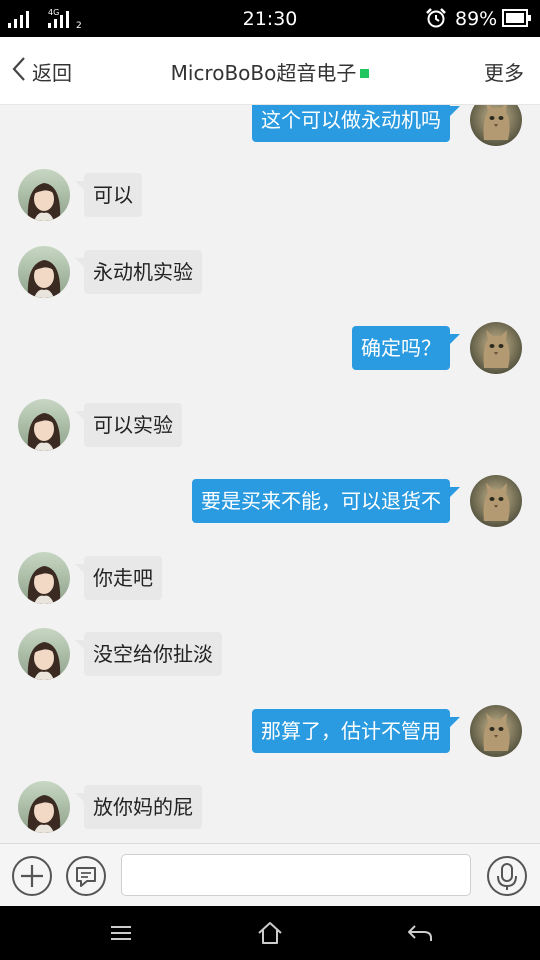 Image resolution: width=540 pixels, height=960 pixels. Describe the element at coordinates (128, 425) in the screenshot. I see `message-bubble: 可以实验` at that location.